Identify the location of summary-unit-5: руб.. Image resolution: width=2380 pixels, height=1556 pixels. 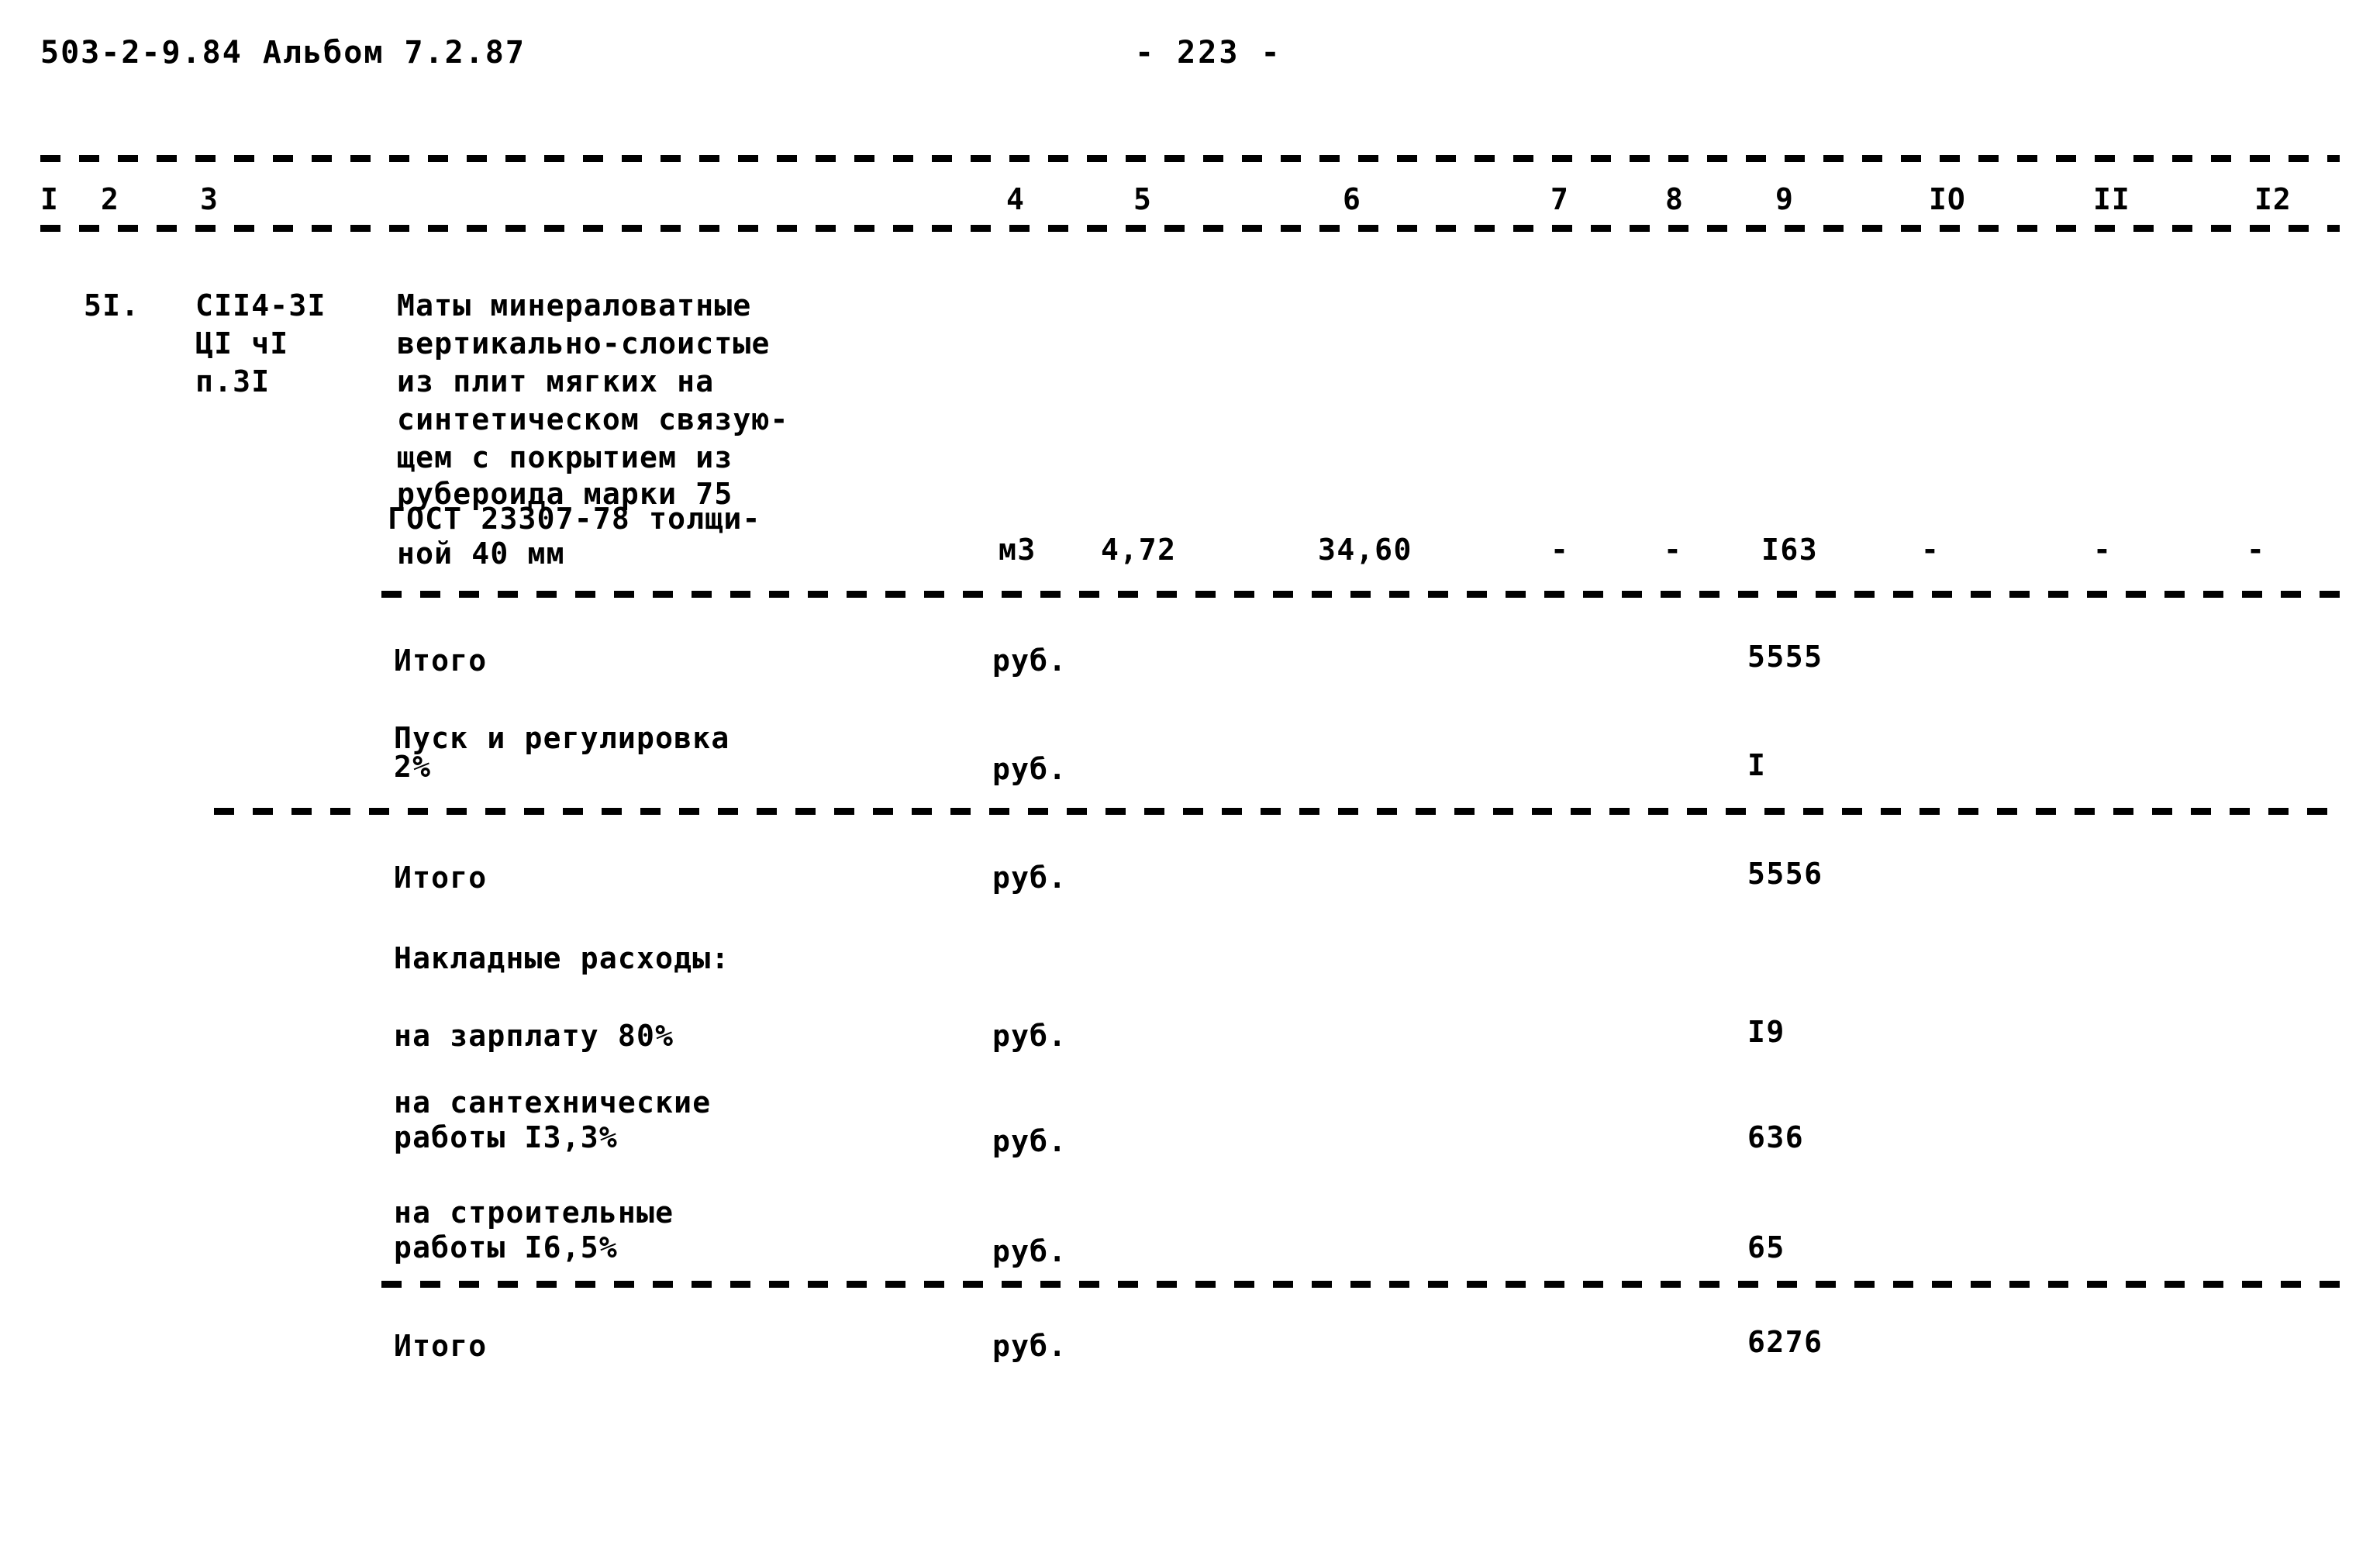
(1030, 1141).